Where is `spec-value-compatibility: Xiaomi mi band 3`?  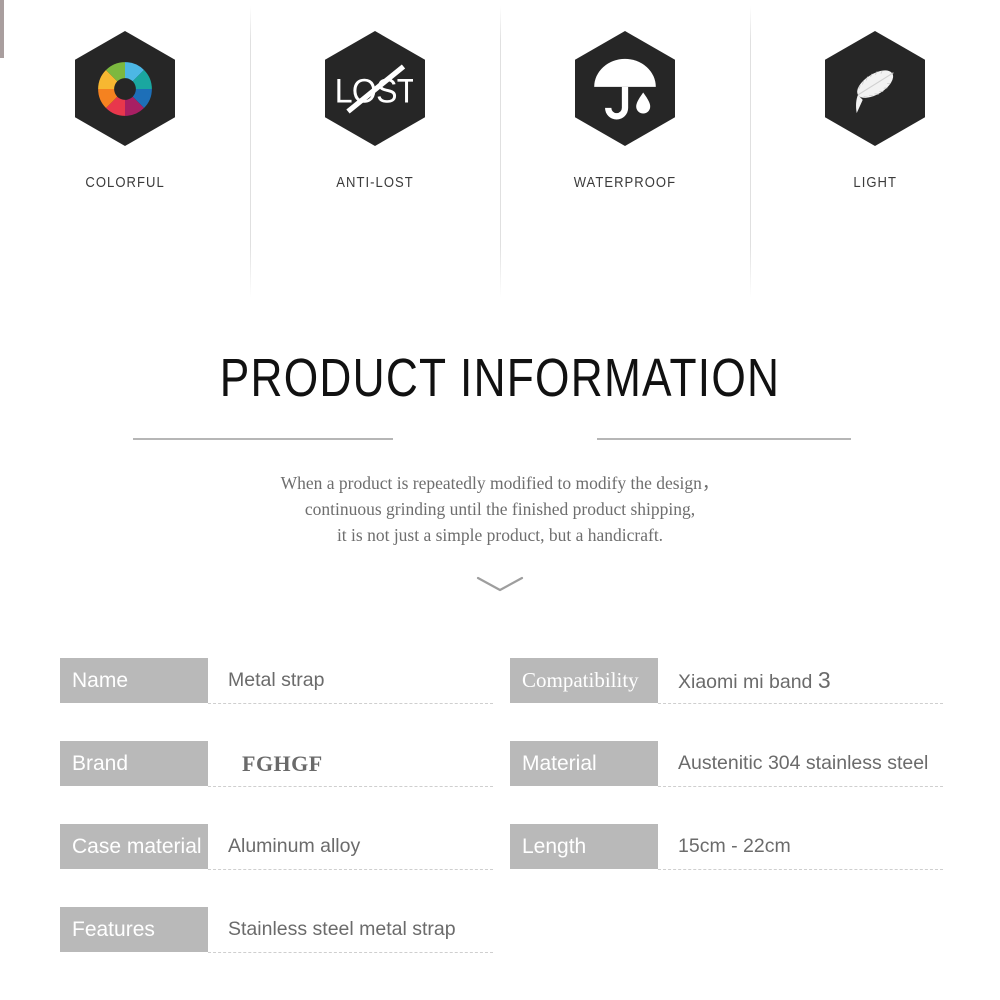
spec-value-compatibility: Xiaomi mi band 3 is located at coordinates (754, 680).